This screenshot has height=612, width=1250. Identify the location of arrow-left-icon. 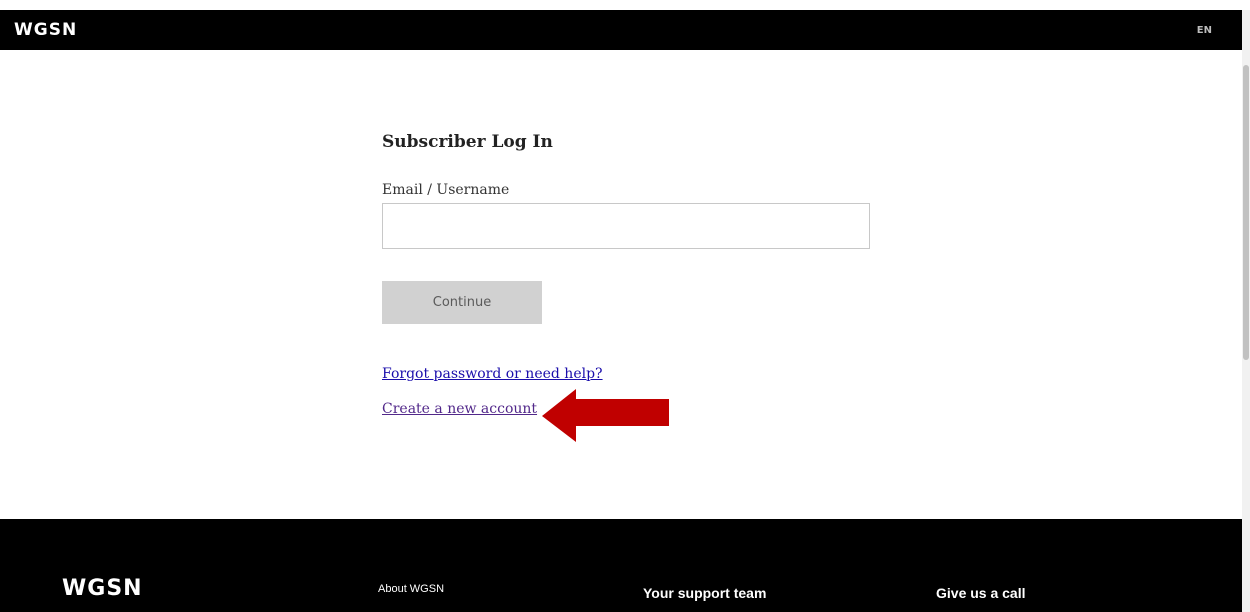
(605, 415).